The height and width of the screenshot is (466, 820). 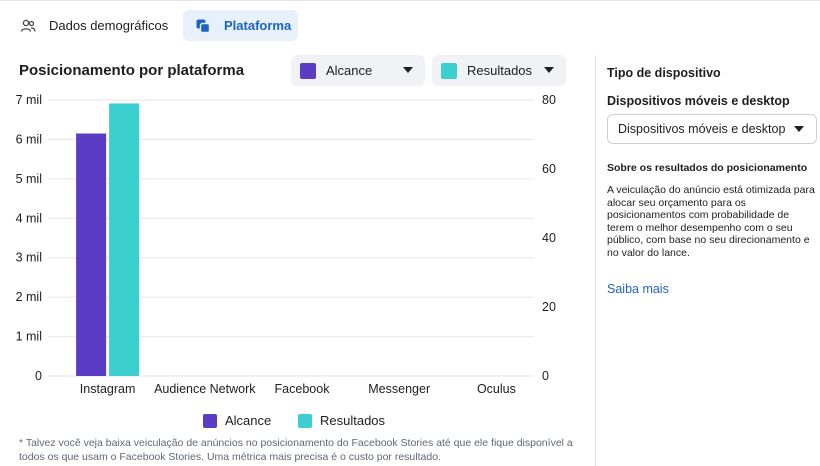 What do you see at coordinates (28, 26) in the screenshot?
I see `people-icon` at bounding box center [28, 26].